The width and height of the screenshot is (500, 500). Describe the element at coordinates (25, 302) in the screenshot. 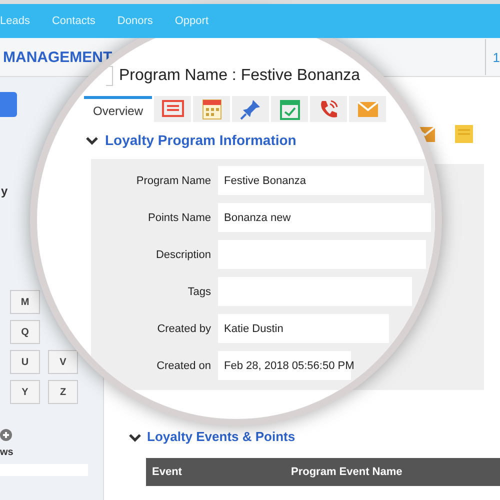

I see `letter-button: M` at that location.